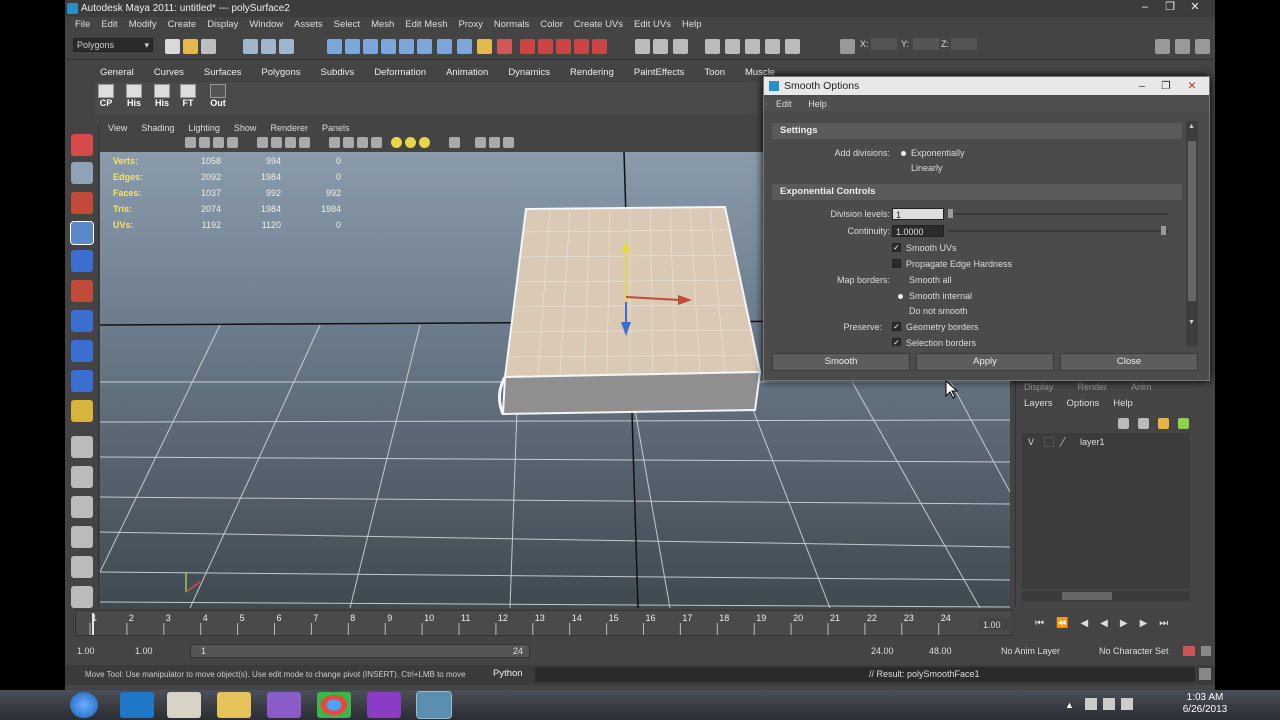 Image resolution: width=1280 pixels, height=720 pixels. What do you see at coordinates (117, 128) in the screenshot?
I see `viewport-menu-view: View` at bounding box center [117, 128].